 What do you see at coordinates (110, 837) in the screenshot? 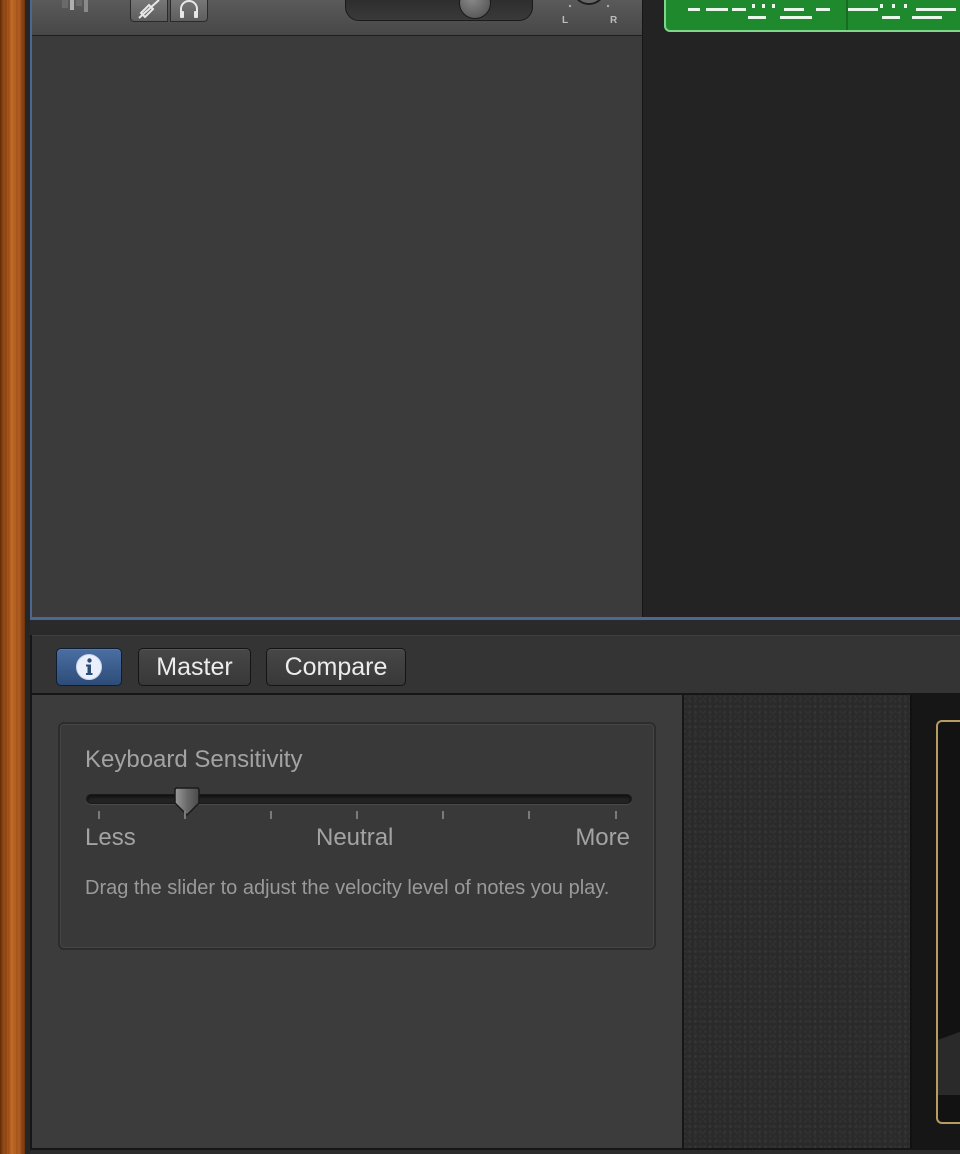
I see `slider-label-less: Less` at bounding box center [110, 837].